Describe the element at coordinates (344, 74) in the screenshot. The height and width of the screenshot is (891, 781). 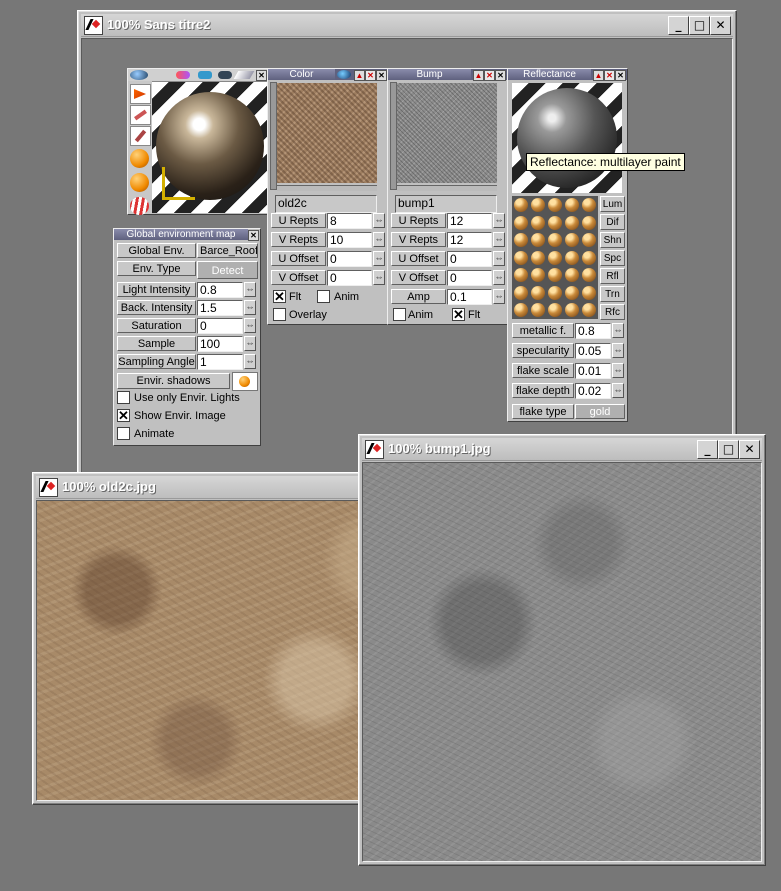
I see `globe-icon` at that location.